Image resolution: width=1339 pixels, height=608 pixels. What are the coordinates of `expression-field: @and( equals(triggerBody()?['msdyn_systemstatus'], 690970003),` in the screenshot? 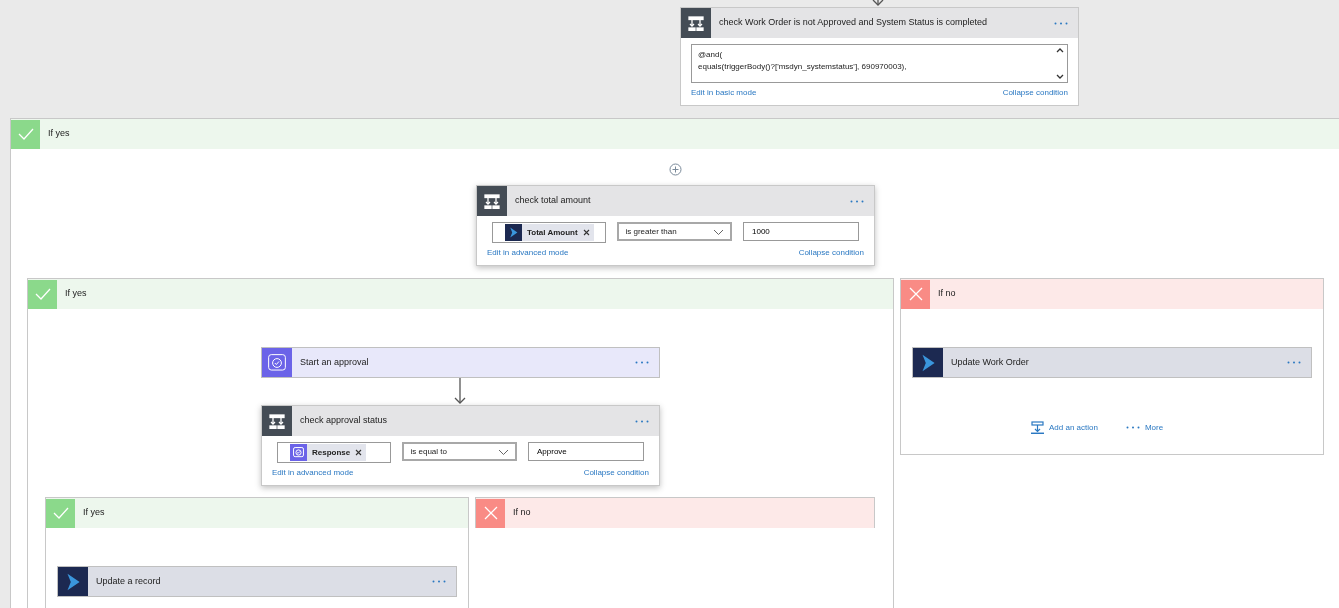 It's located at (879, 63).